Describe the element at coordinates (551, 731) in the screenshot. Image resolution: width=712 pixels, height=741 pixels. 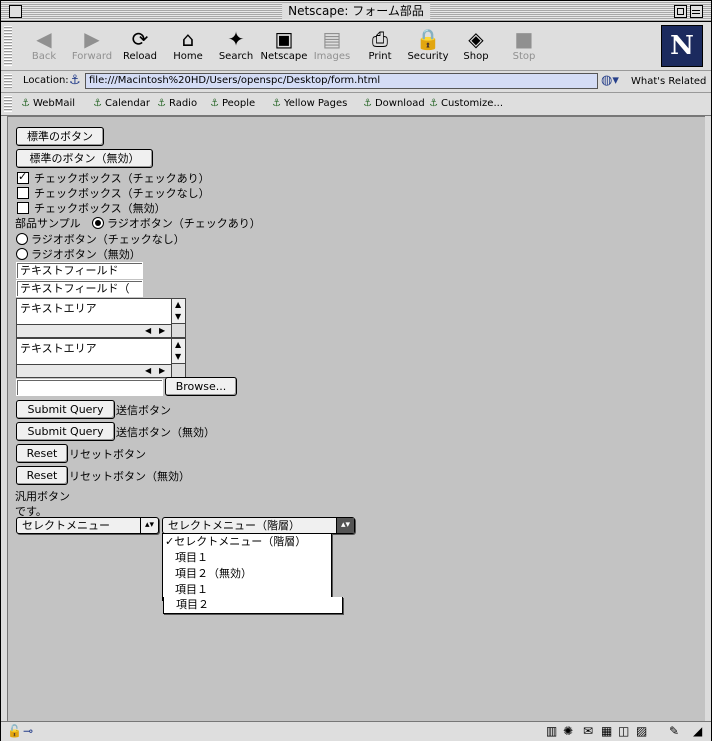
I see `component-bar-grip-icon: ▥` at that location.